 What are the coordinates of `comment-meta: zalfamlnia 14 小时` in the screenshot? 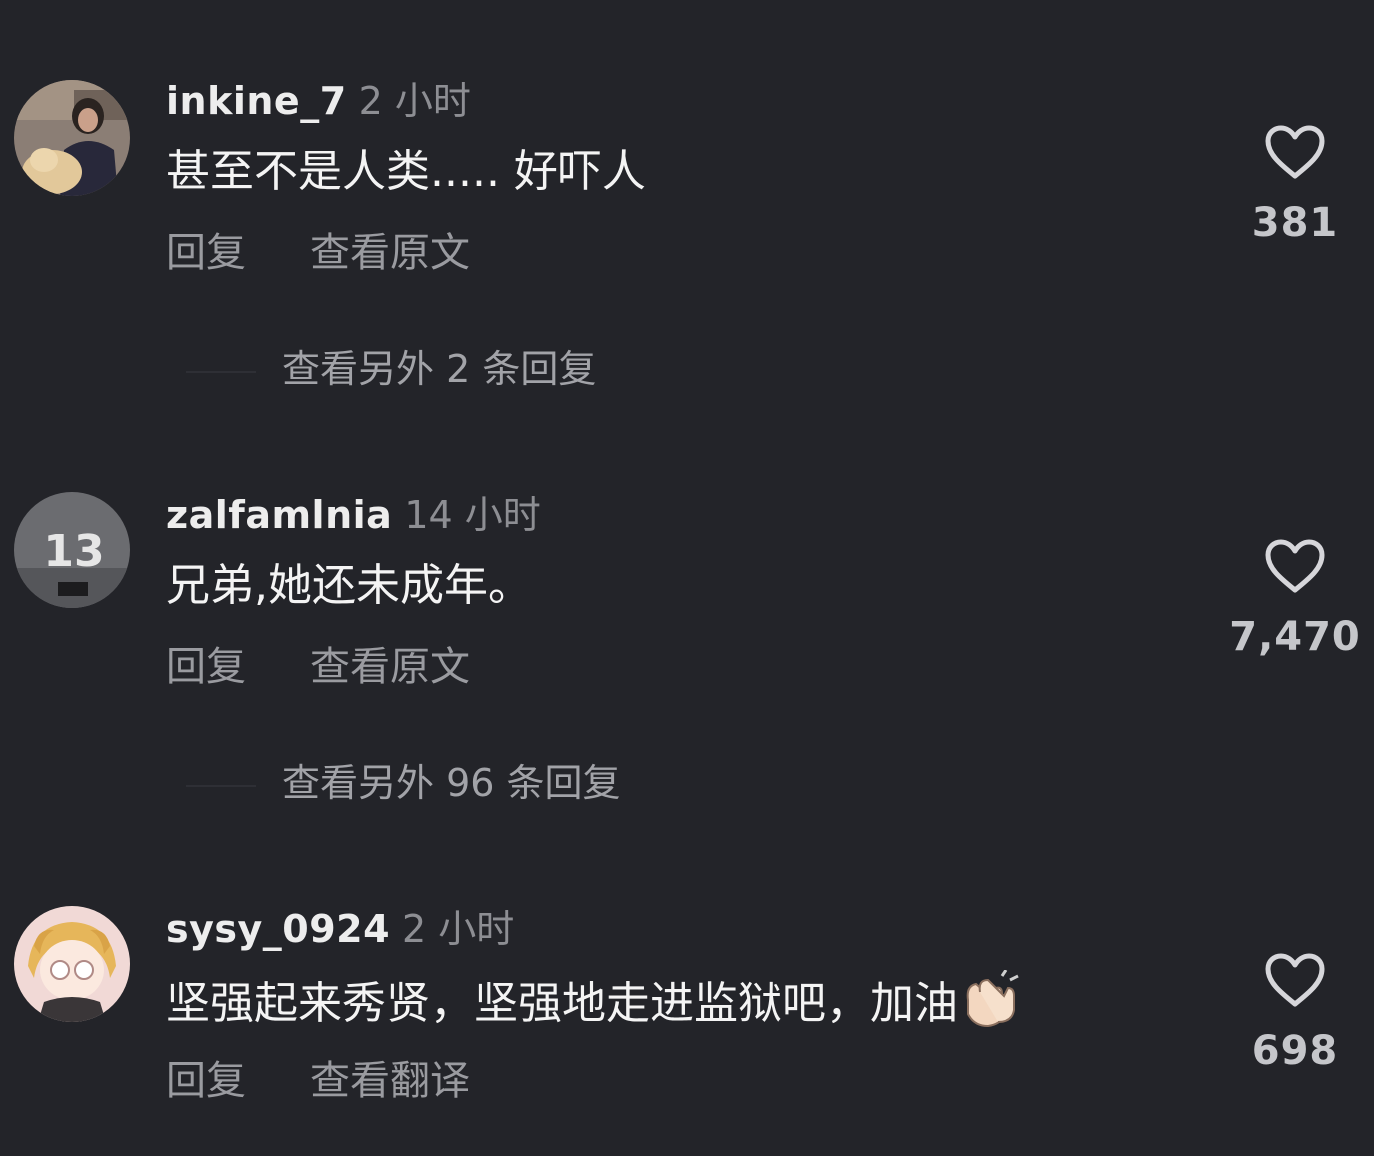 It's located at (353, 515).